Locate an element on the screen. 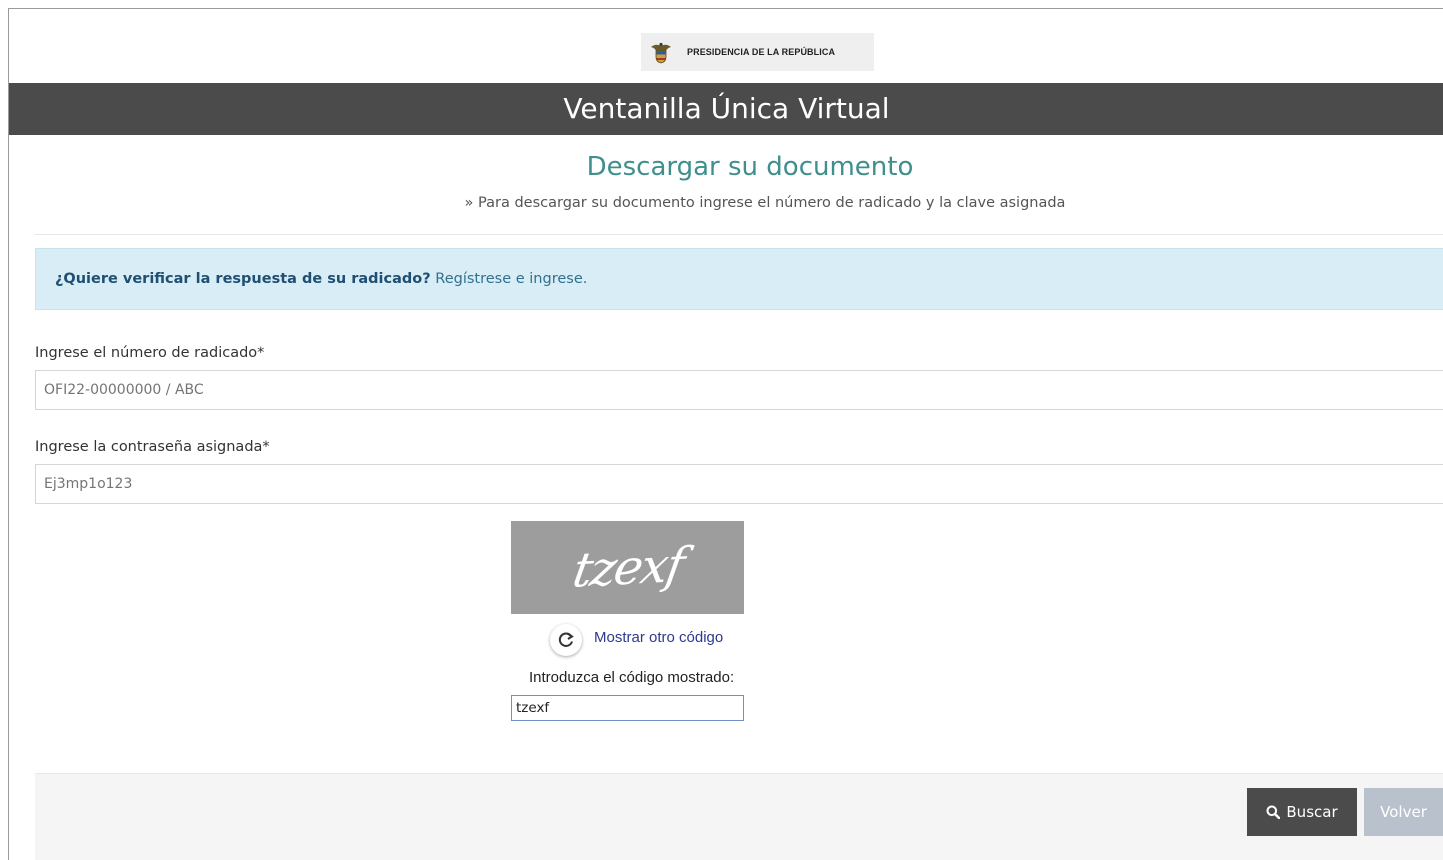 The image size is (1443, 860). search-icon is located at coordinates (1273, 812).